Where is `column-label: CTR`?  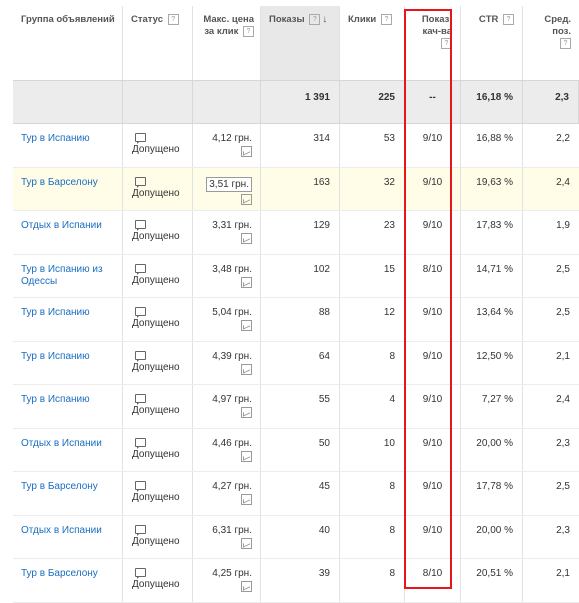 column-label: CTR is located at coordinates (488, 20).